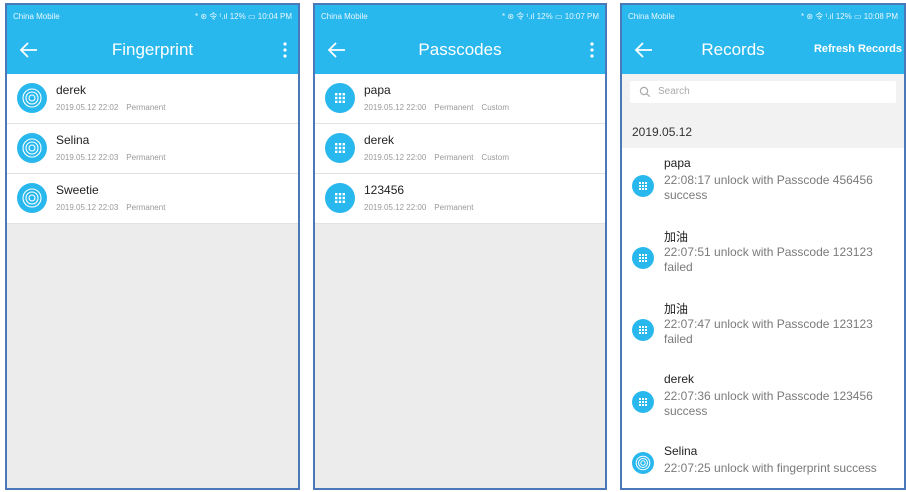 This screenshot has height=492, width=906. I want to click on list-item: derek 2019.05.12 22:02 Permanent, so click(152, 99).